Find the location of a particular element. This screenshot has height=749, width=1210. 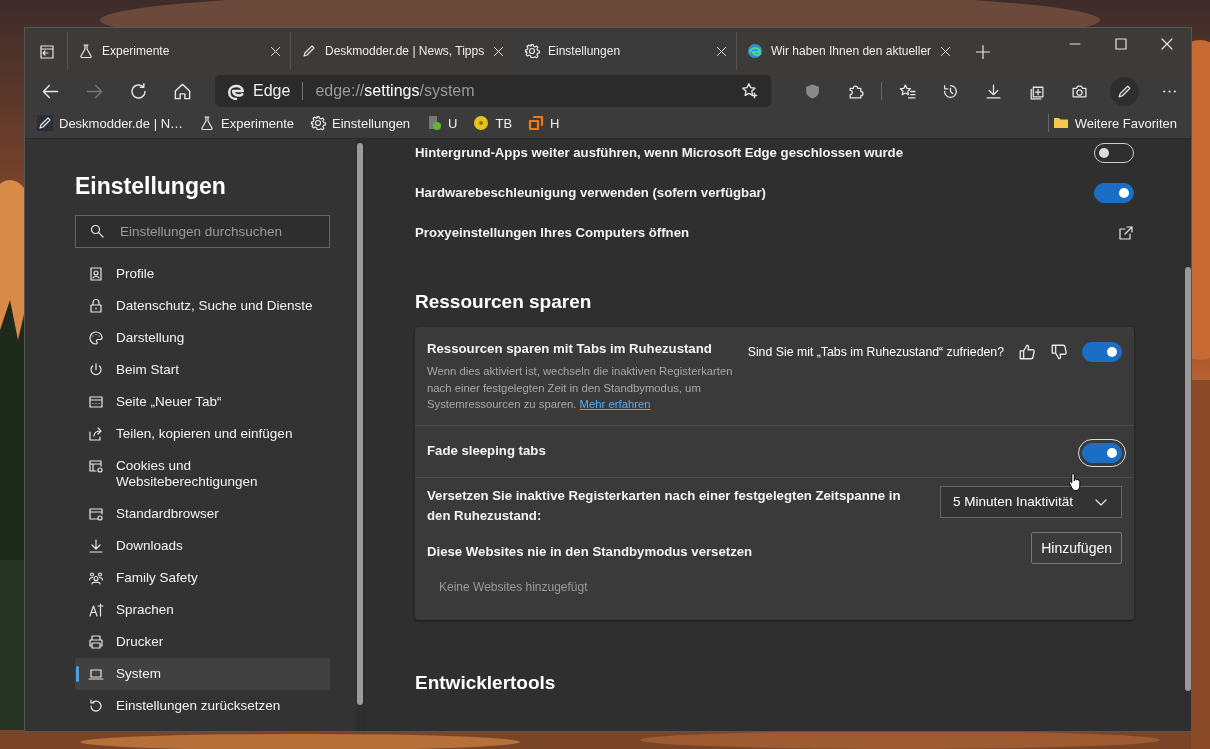

timeout-dropdown: 5 Minuten Inaktivität is located at coordinates (1031, 501).